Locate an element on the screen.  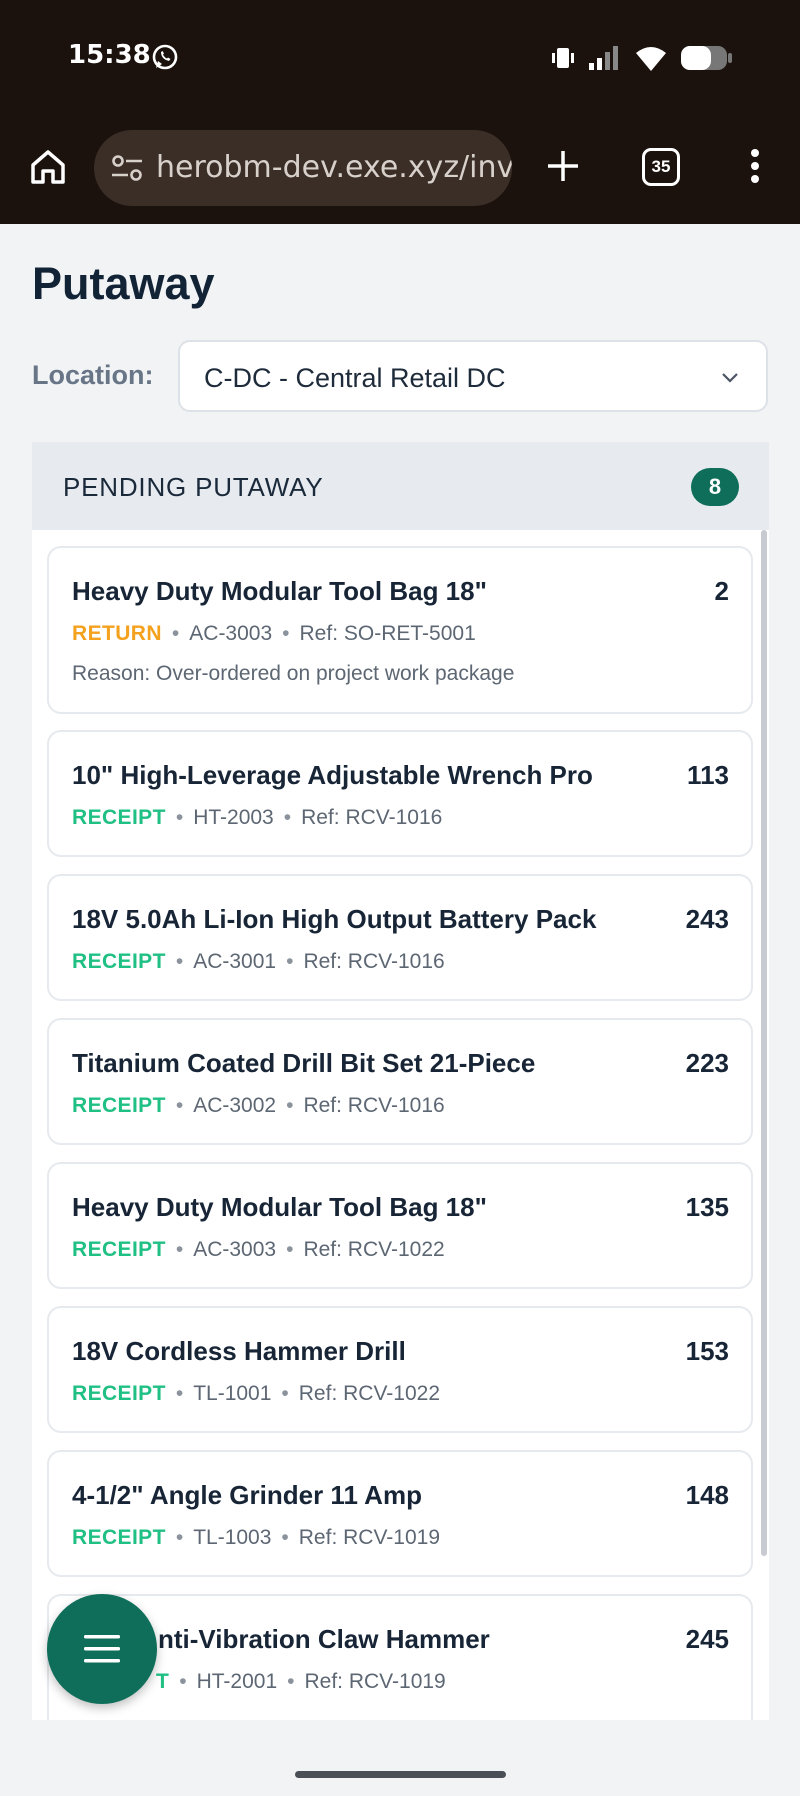
signal-icon is located at coordinates (603, 58).